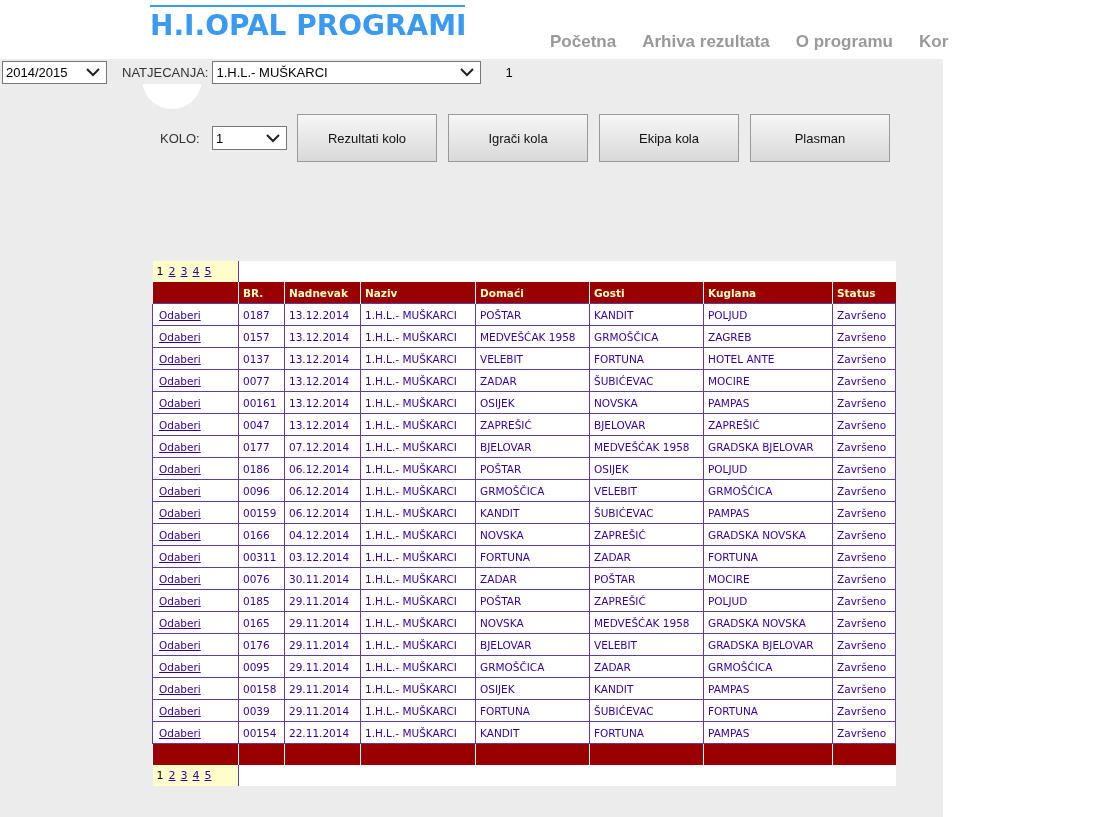 Image resolution: width=1118 pixels, height=817 pixels. Describe the element at coordinates (307, 26) in the screenshot. I see `site-title: H.I.OPAL PROGRAMI` at that location.